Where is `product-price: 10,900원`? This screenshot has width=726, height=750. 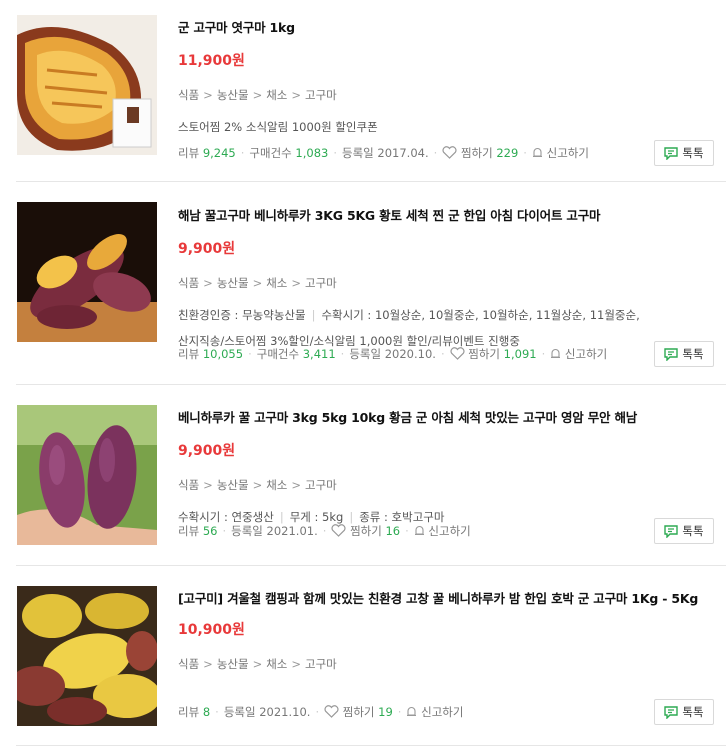 product-price: 10,900원 is located at coordinates (211, 630).